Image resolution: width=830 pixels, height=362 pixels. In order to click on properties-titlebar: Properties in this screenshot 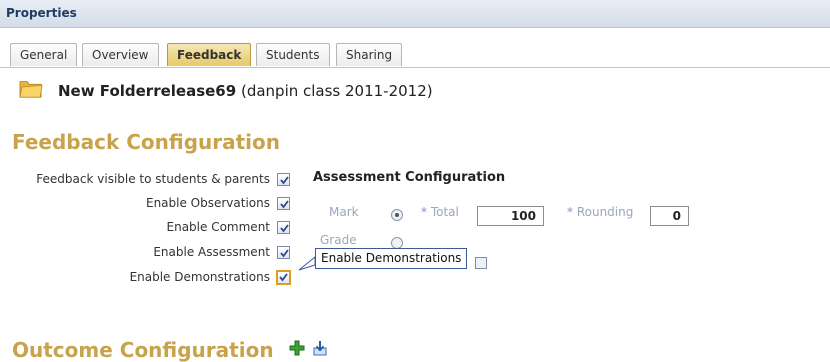, I will do `click(415, 14)`.